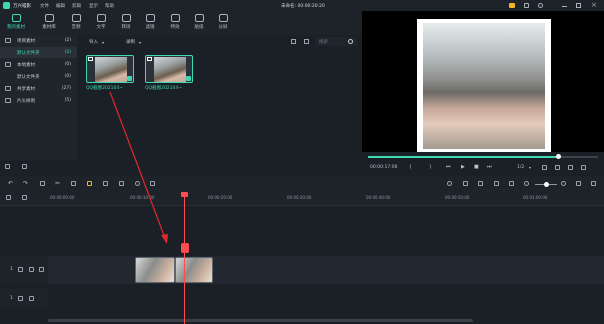 The height and width of the screenshot is (324, 604). I want to click on menu-help: 帮助, so click(109, 6).